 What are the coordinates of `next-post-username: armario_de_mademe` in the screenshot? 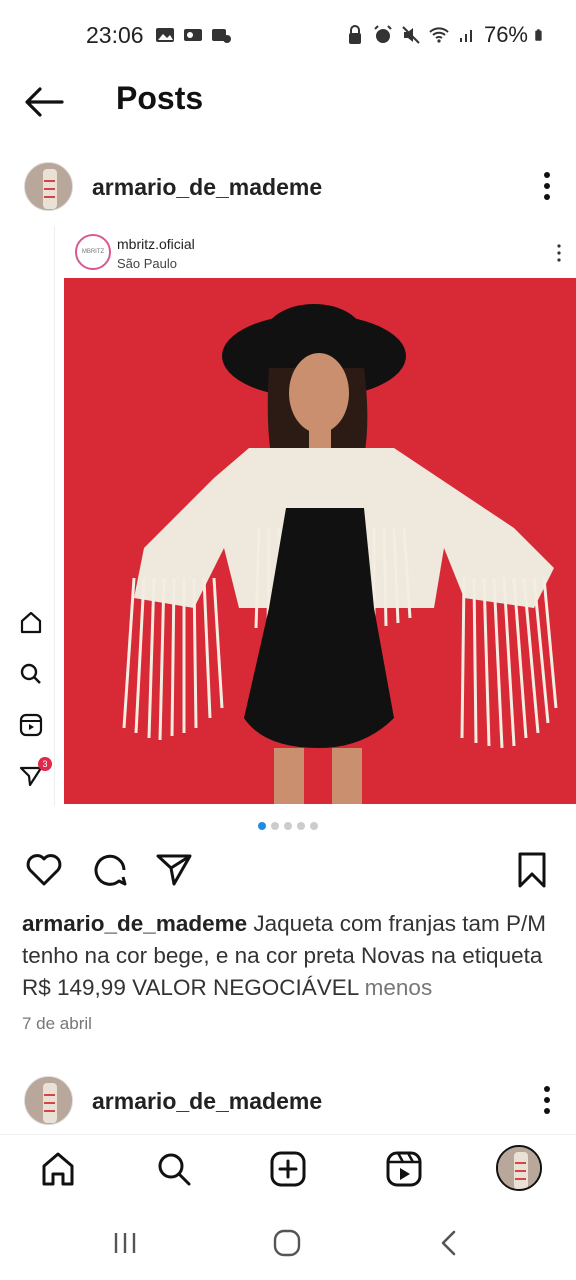 It's located at (207, 1101).